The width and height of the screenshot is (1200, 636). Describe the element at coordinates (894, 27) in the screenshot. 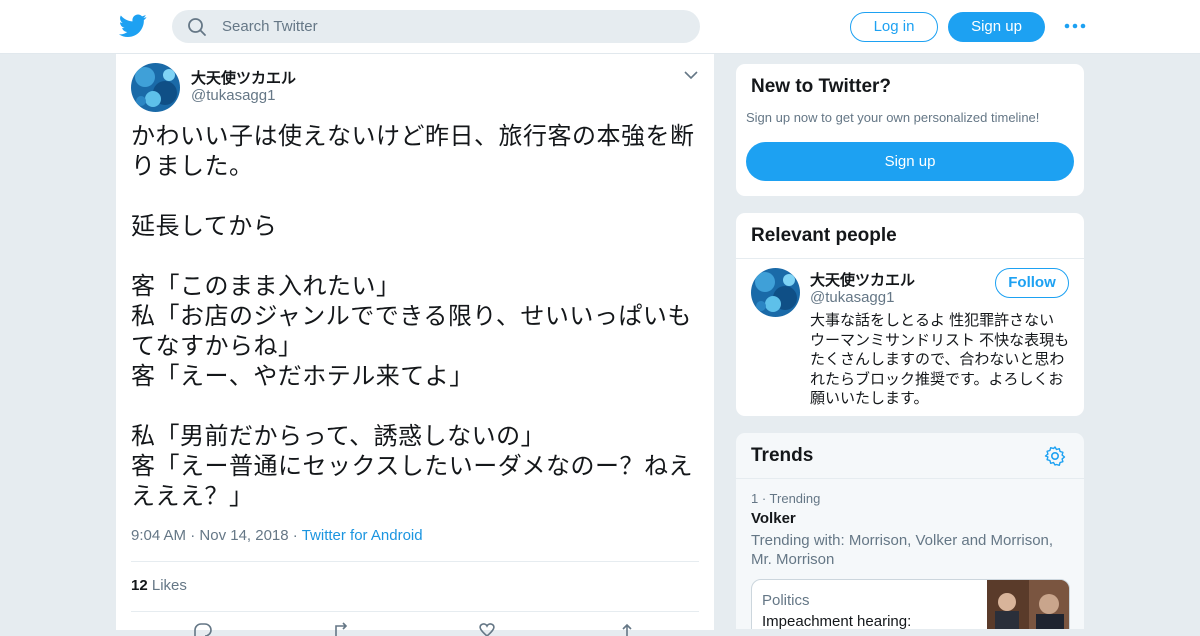

I see `login-button: Log in` at that location.